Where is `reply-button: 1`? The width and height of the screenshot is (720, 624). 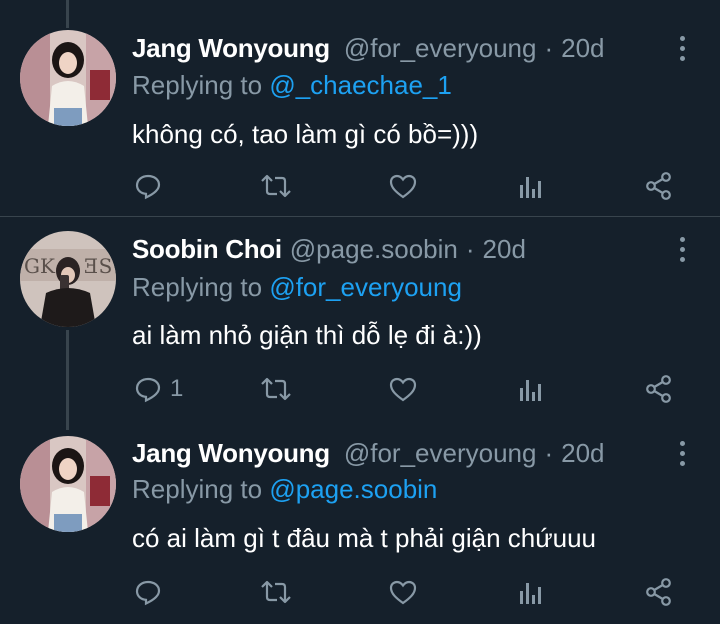 reply-button: 1 is located at coordinates (158, 389).